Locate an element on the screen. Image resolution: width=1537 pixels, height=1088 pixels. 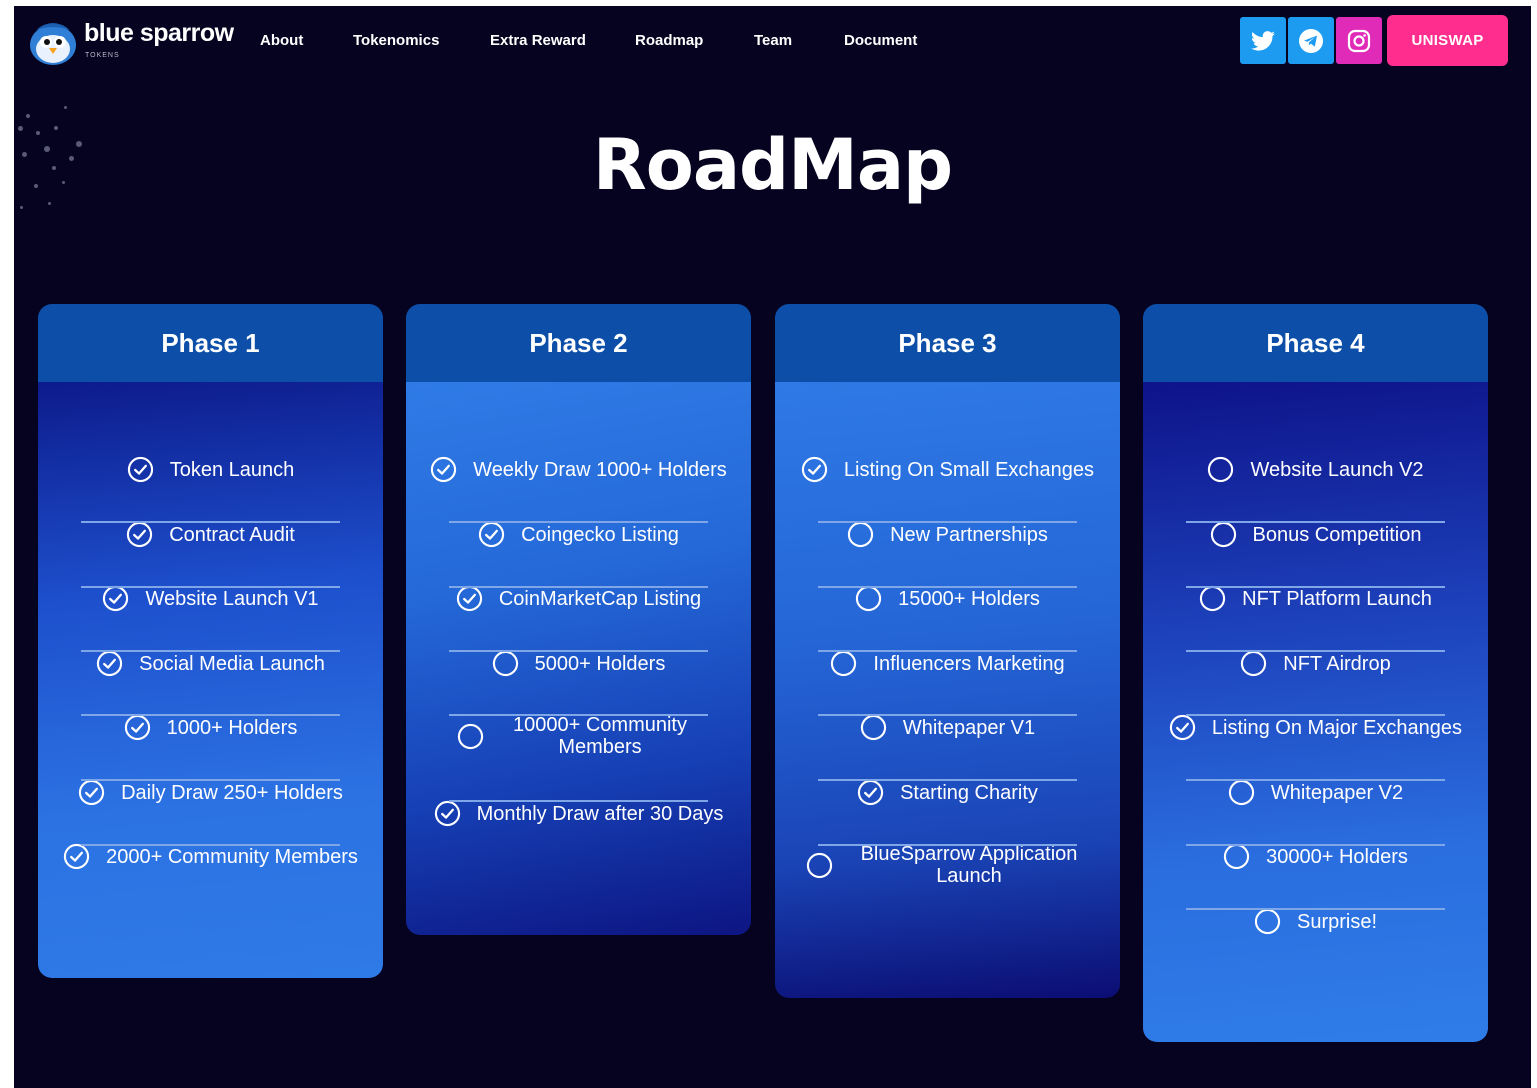
milestone-label: BlueSparrow Application Launch is located at coordinates (969, 865).